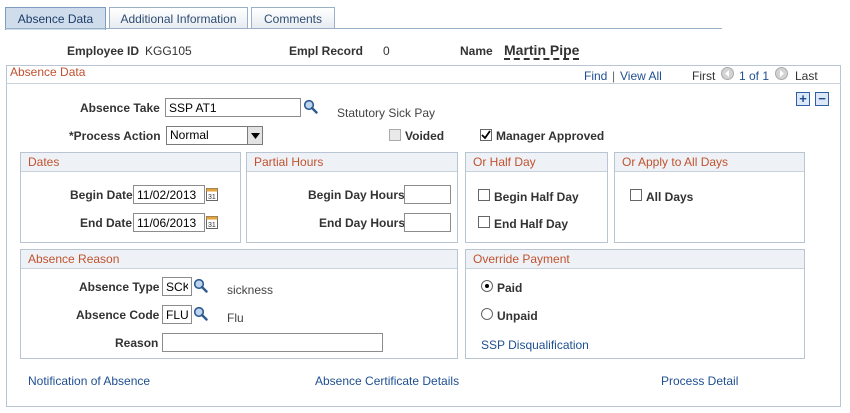 The image size is (850, 413). What do you see at coordinates (103, 51) in the screenshot?
I see `employee-id-label: Employee ID` at bounding box center [103, 51].